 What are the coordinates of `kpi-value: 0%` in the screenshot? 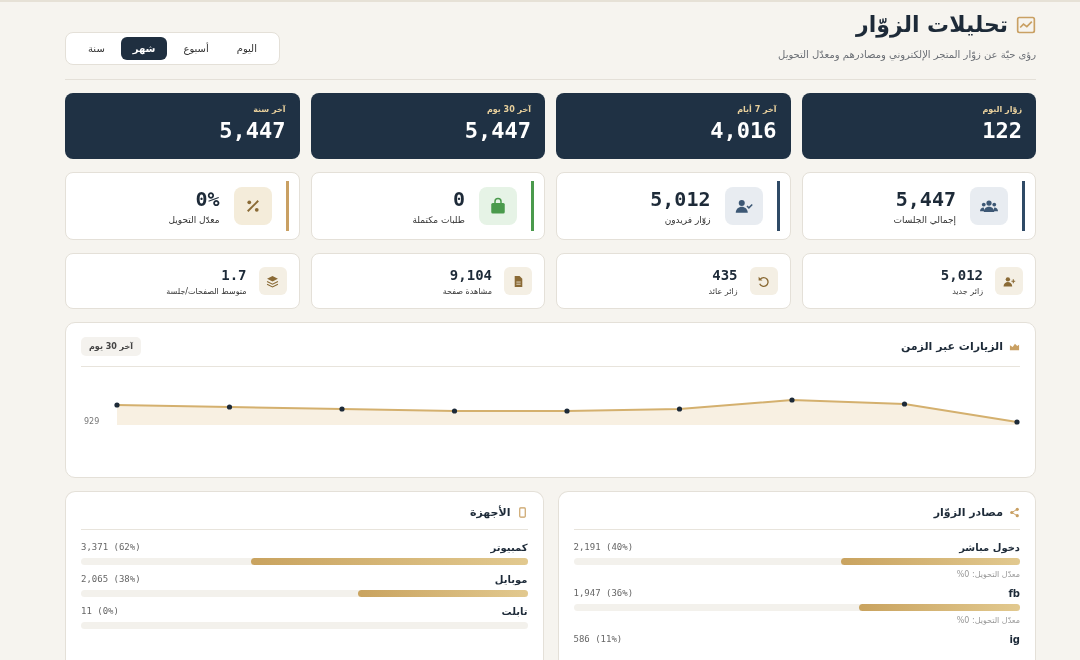 It's located at (207, 199).